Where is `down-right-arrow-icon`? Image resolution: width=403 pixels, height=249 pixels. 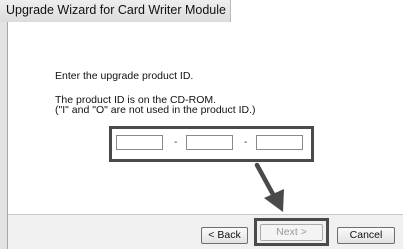 down-right-arrow-icon is located at coordinates (269, 187).